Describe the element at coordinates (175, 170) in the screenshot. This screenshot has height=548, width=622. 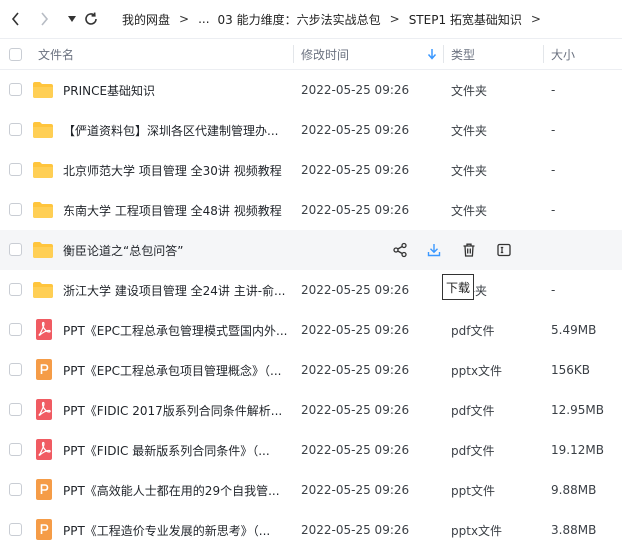
I see `file-name: 北京师范大学 项目管理 全30讲 视频教程` at that location.